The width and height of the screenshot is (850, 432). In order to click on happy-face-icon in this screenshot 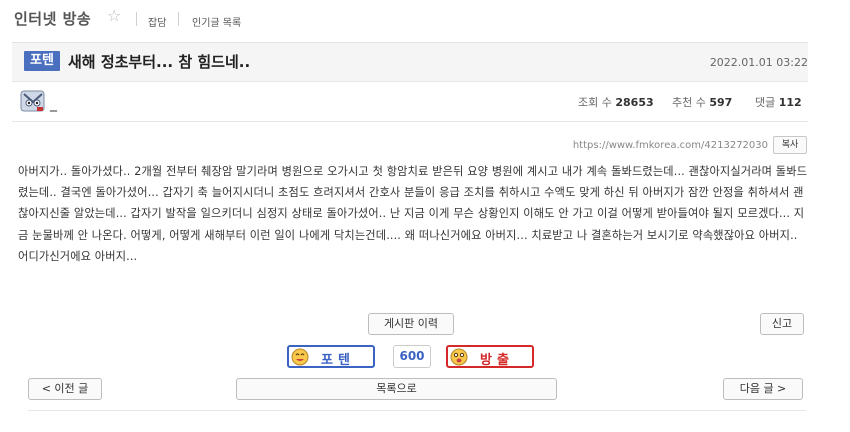, I will do `click(300, 357)`.